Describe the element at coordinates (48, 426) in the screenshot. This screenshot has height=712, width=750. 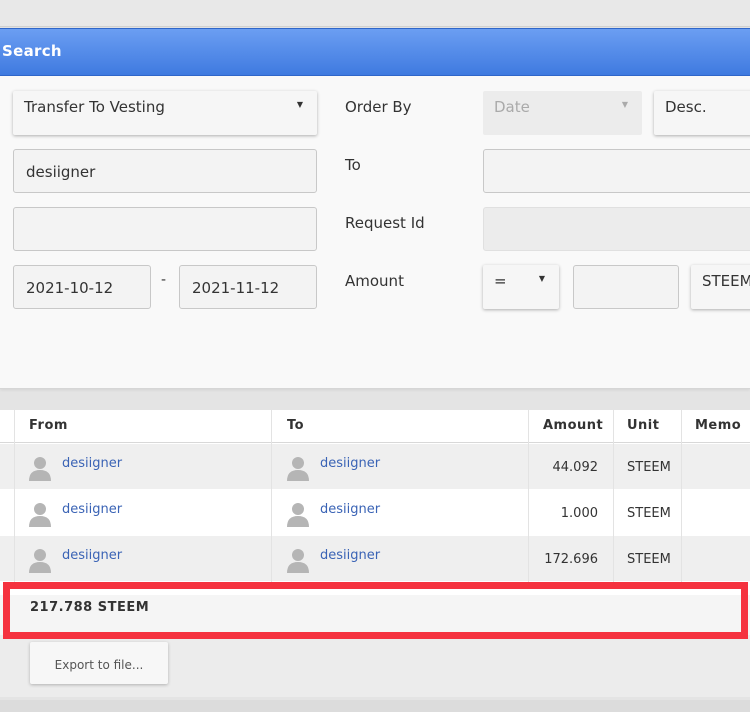
I see `column-header-from: From` at that location.